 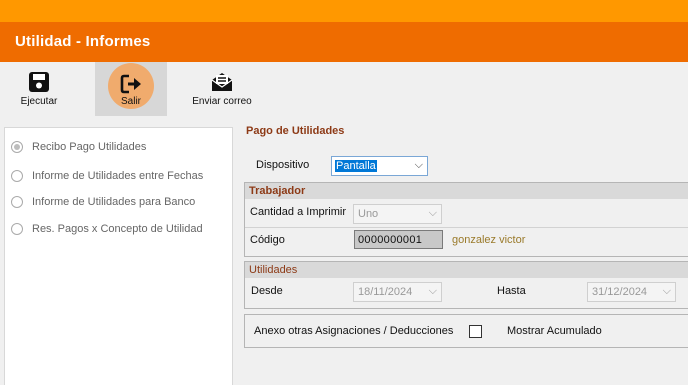 I want to click on codigo-input: 0000000001, so click(x=398, y=239).